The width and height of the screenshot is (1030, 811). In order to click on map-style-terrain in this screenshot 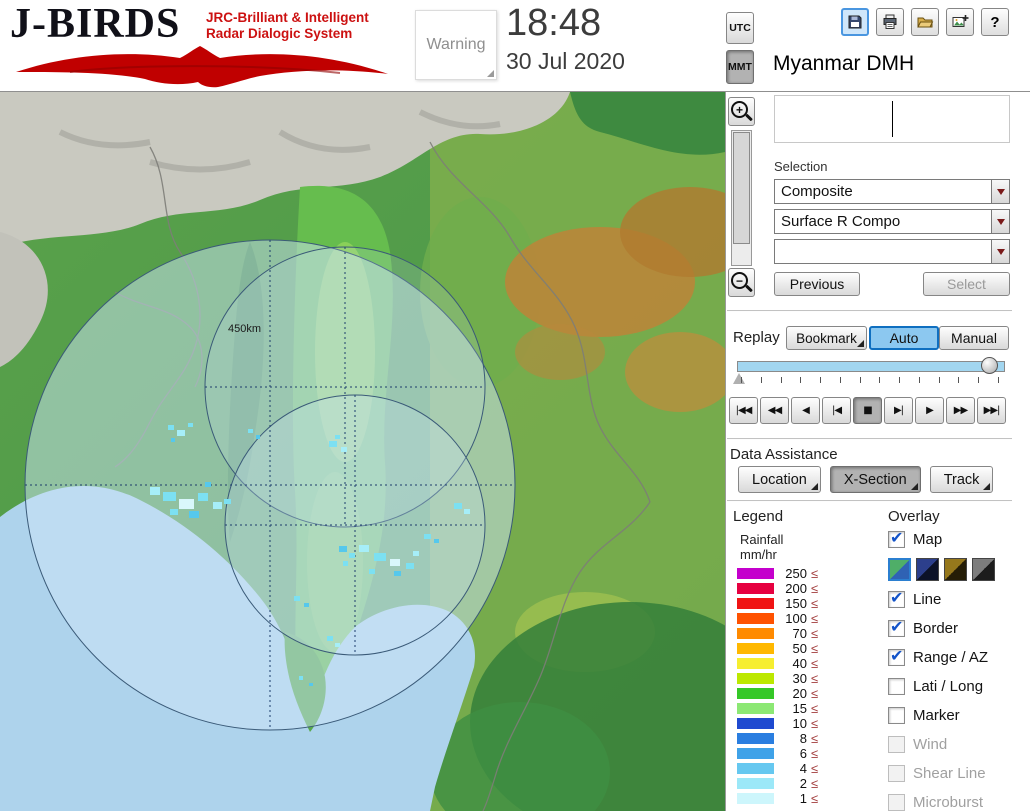, I will do `click(899, 569)`.